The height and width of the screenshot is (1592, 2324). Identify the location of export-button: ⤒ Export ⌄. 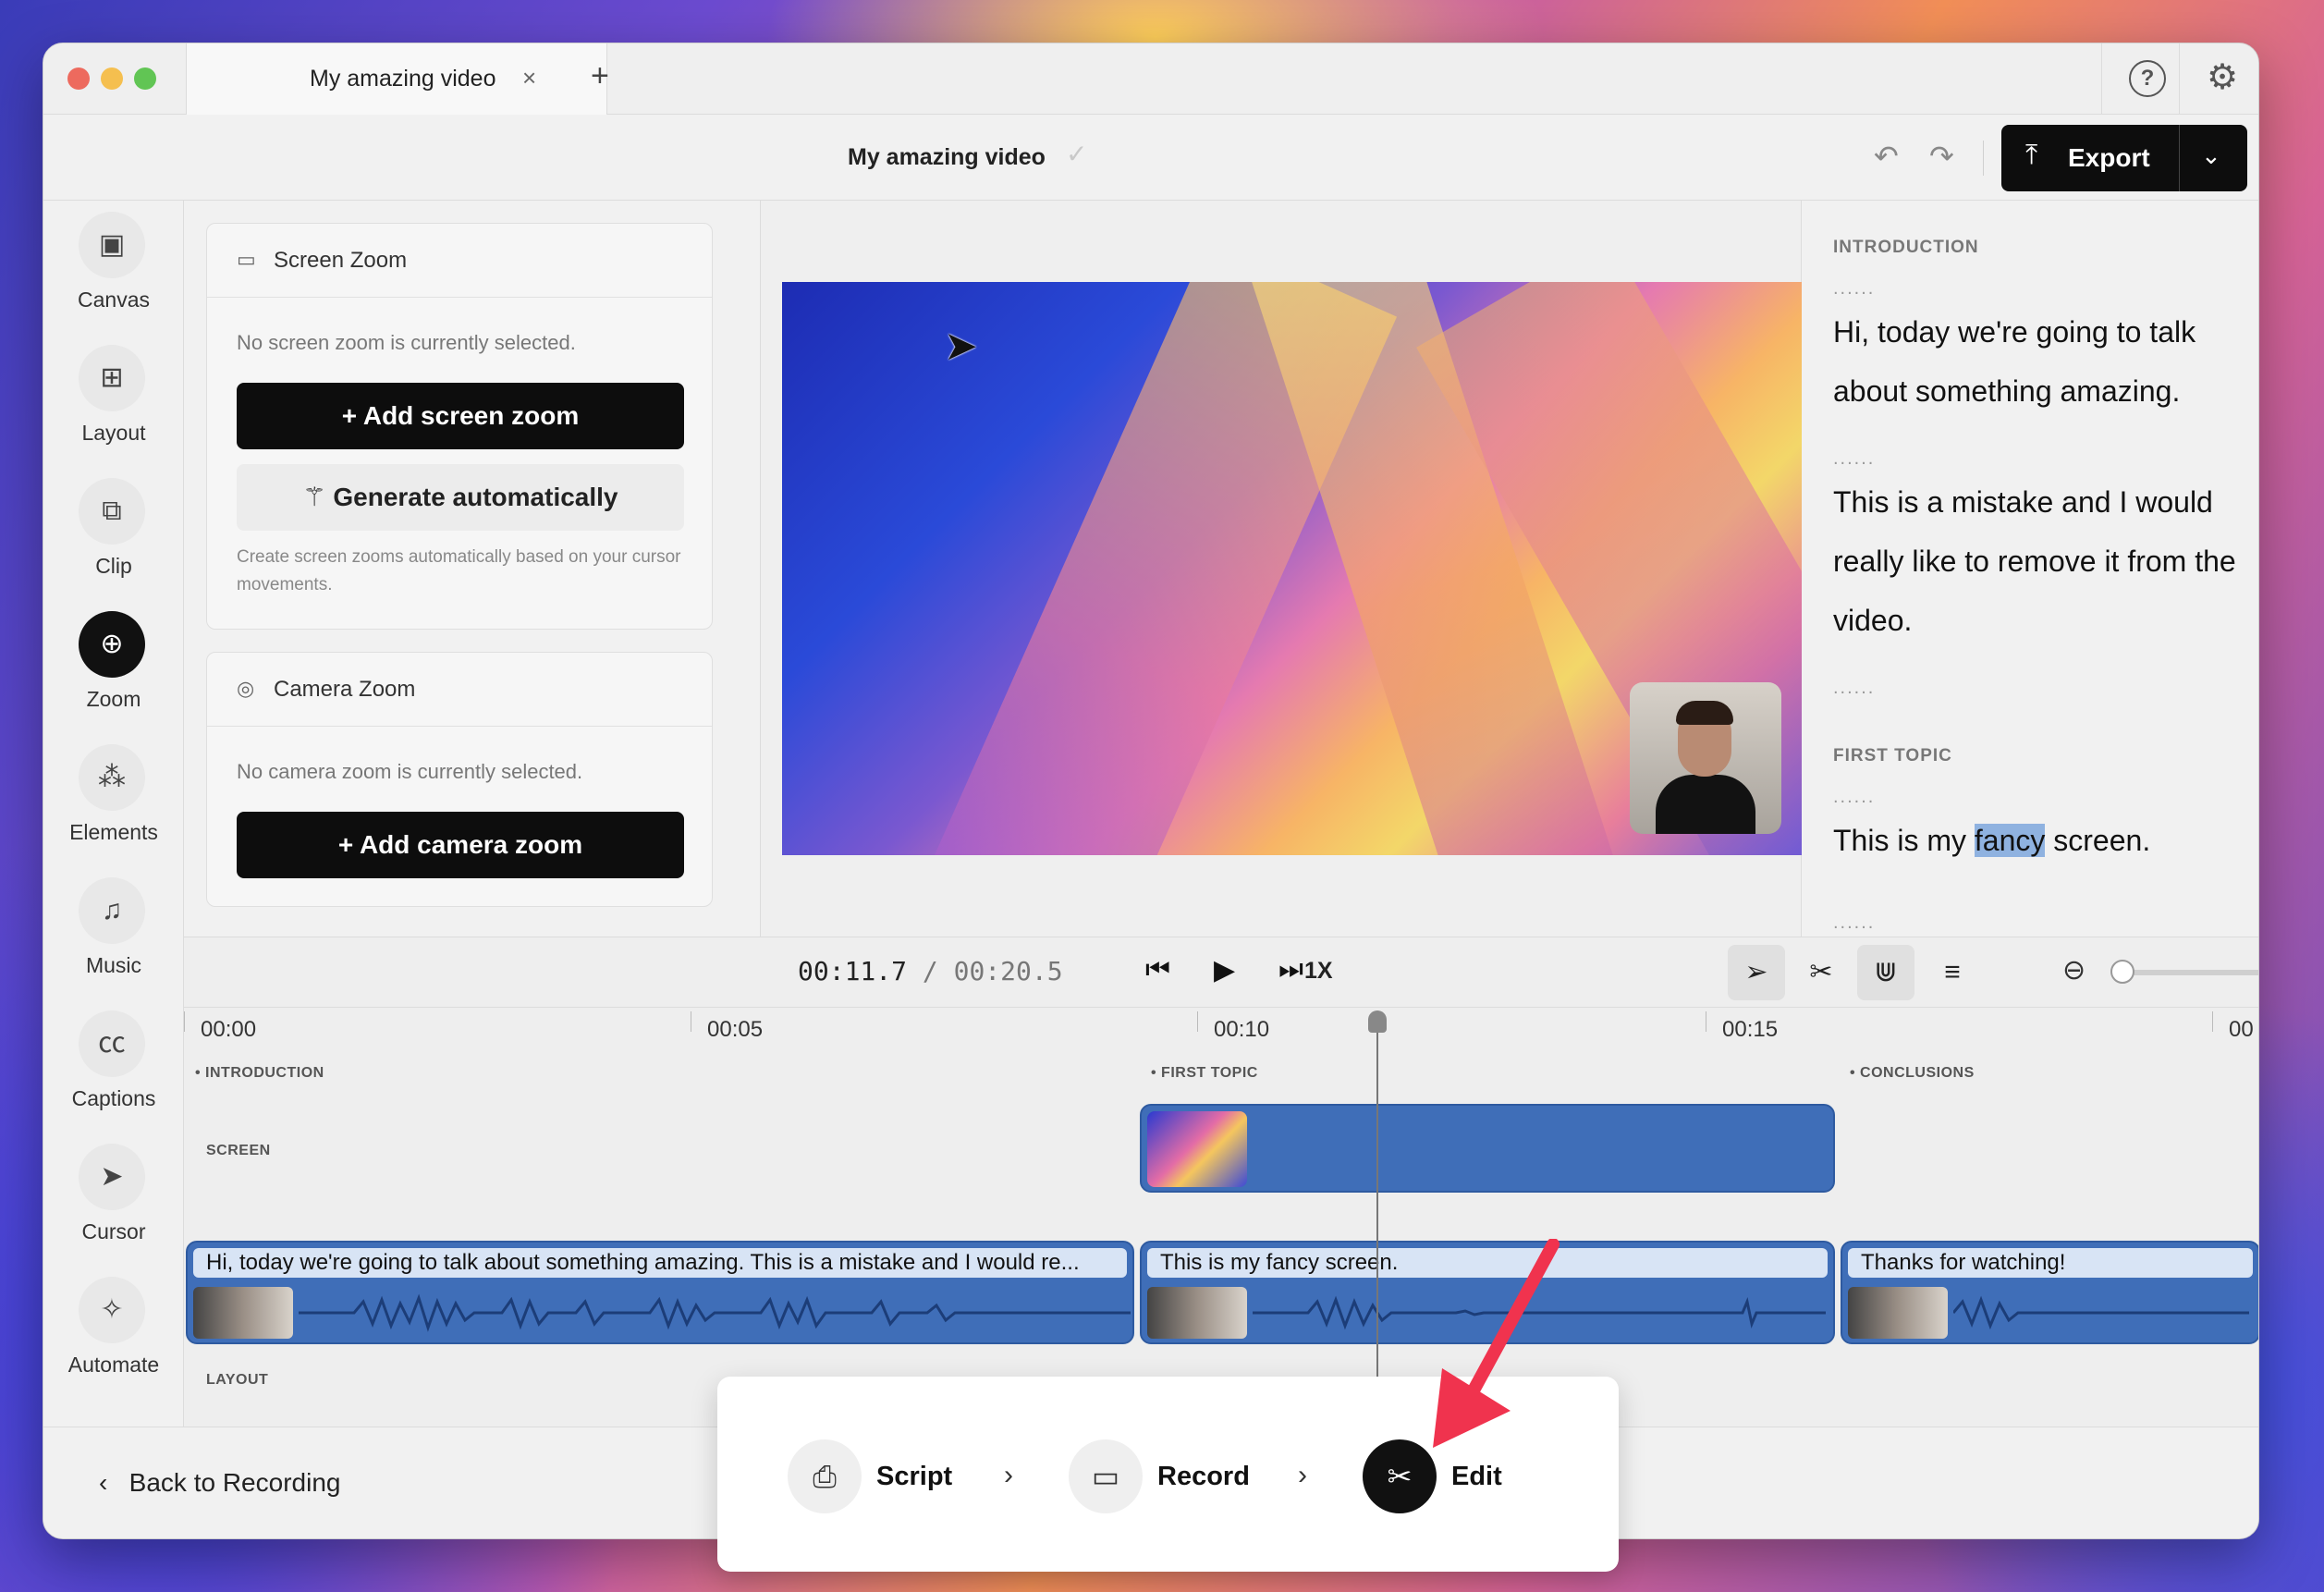
(2124, 158).